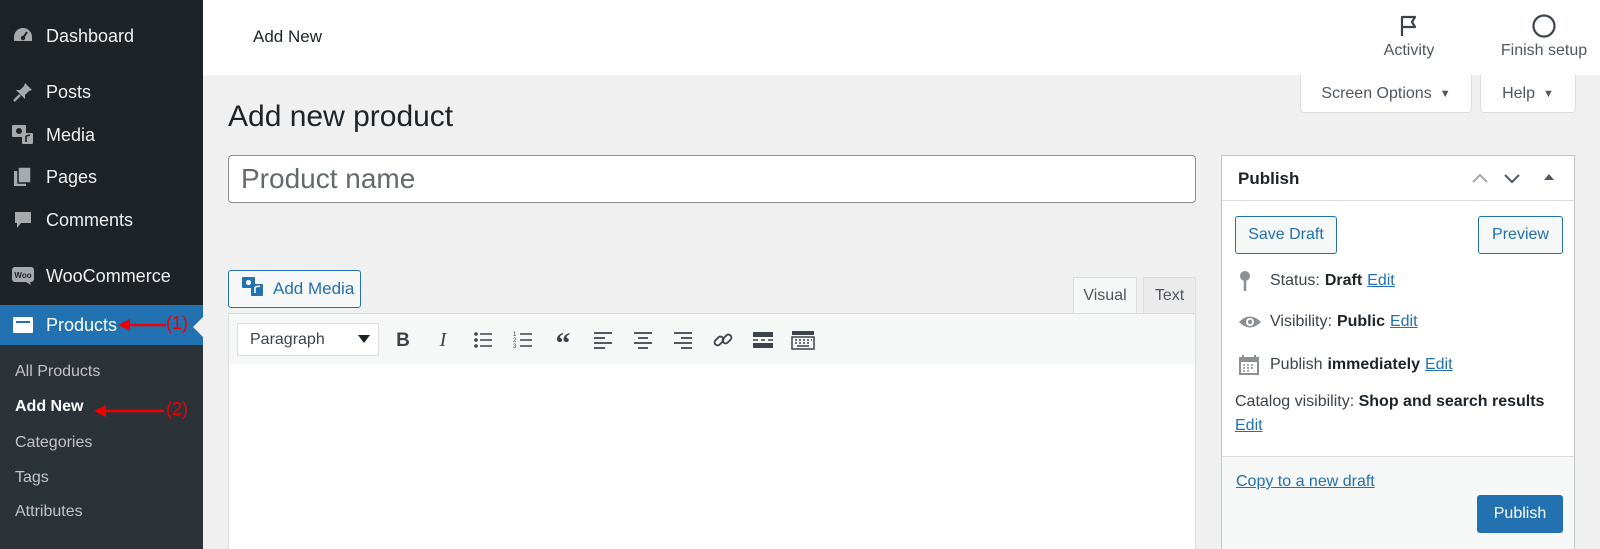 This screenshot has height=549, width=1600. Describe the element at coordinates (803, 340) in the screenshot. I see `toolbar-toggle-icon` at that location.